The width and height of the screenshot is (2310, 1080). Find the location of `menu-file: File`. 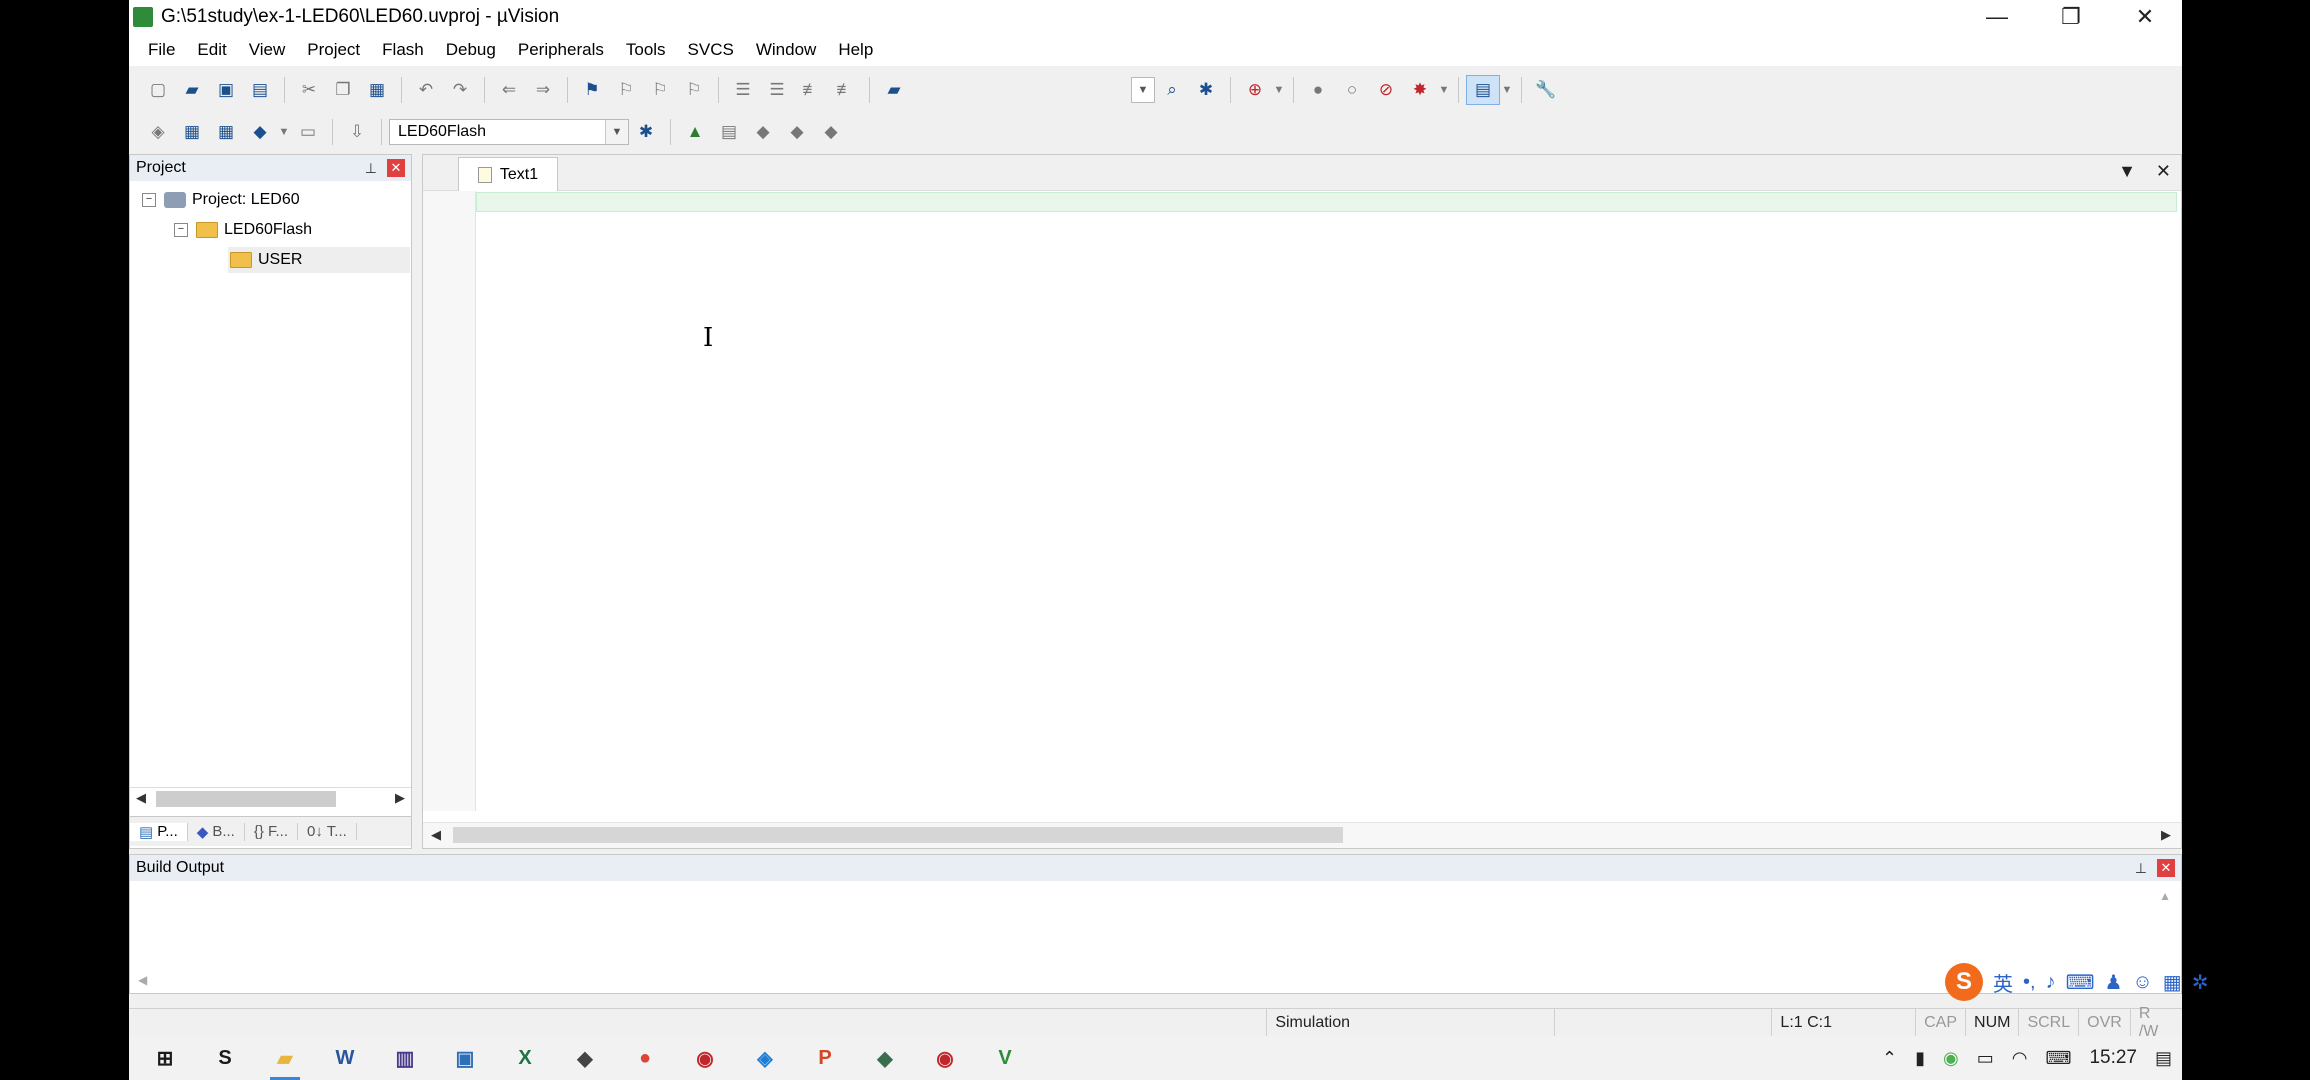

menu-file: File is located at coordinates (161, 50).